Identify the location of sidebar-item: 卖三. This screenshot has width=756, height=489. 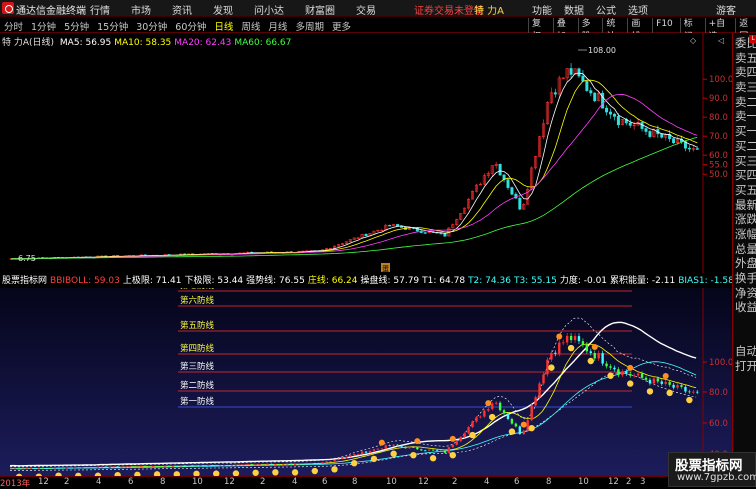
(744, 87).